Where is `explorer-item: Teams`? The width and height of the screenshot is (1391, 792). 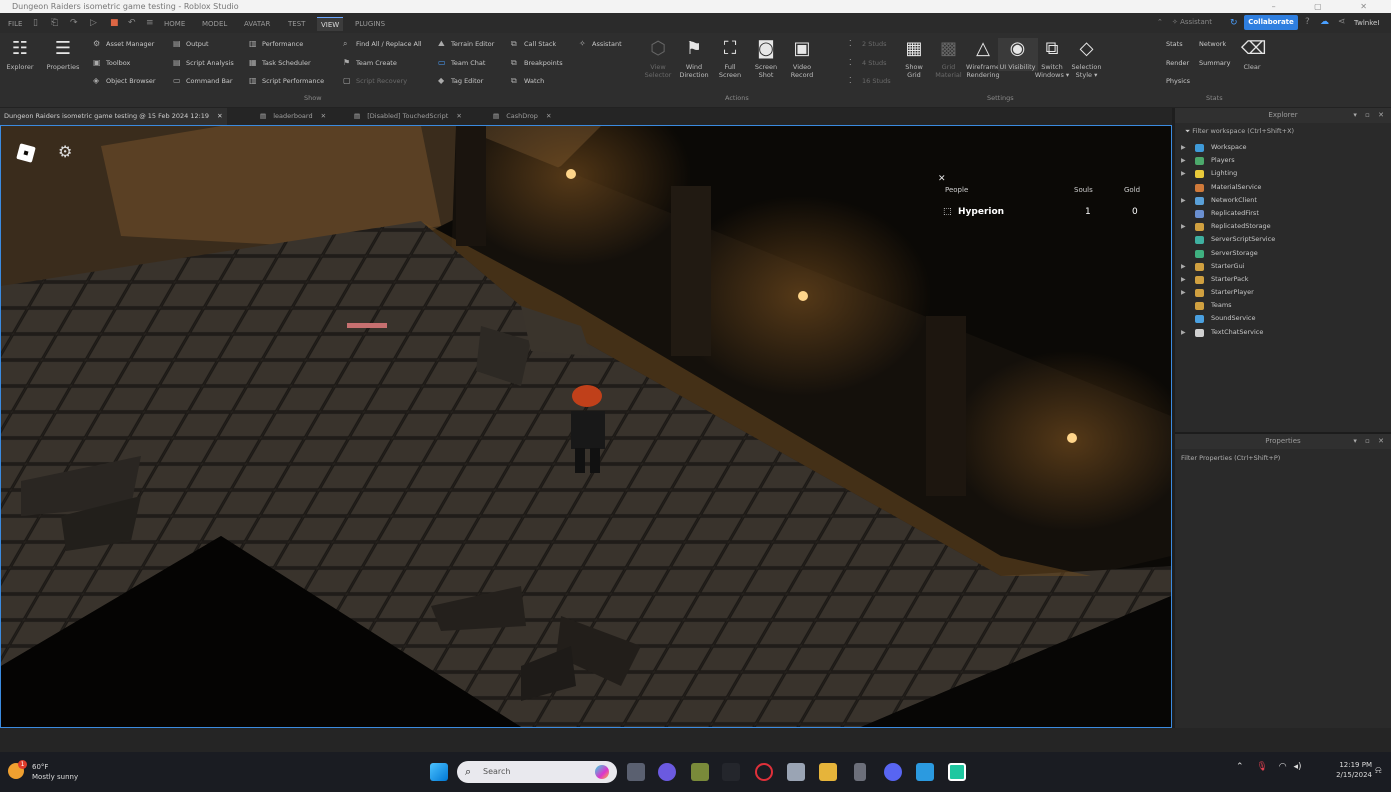 explorer-item: Teams is located at coordinates (1283, 305).